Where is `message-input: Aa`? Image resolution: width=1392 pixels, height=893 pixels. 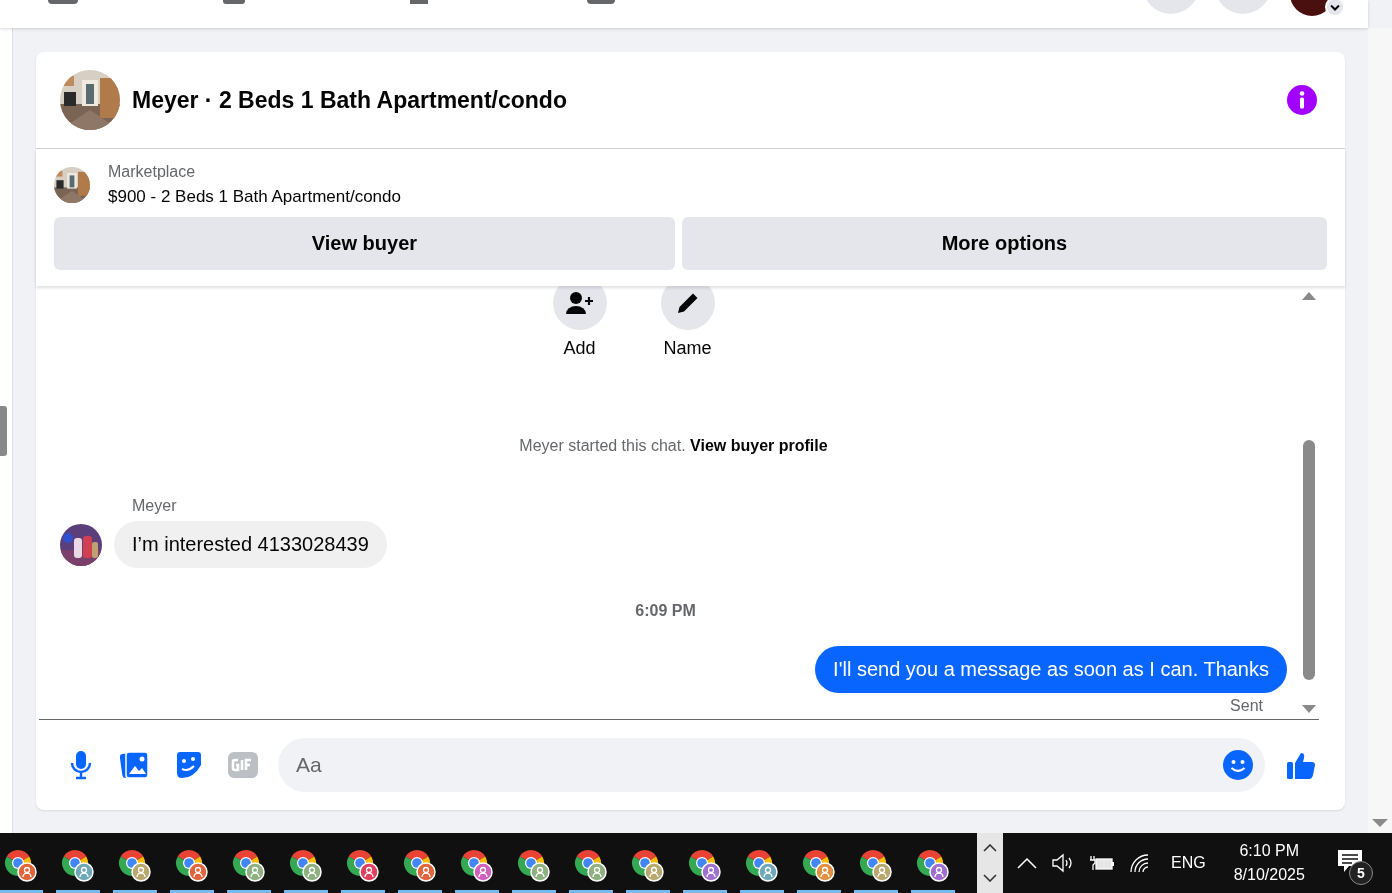 message-input: Aa is located at coordinates (771, 765).